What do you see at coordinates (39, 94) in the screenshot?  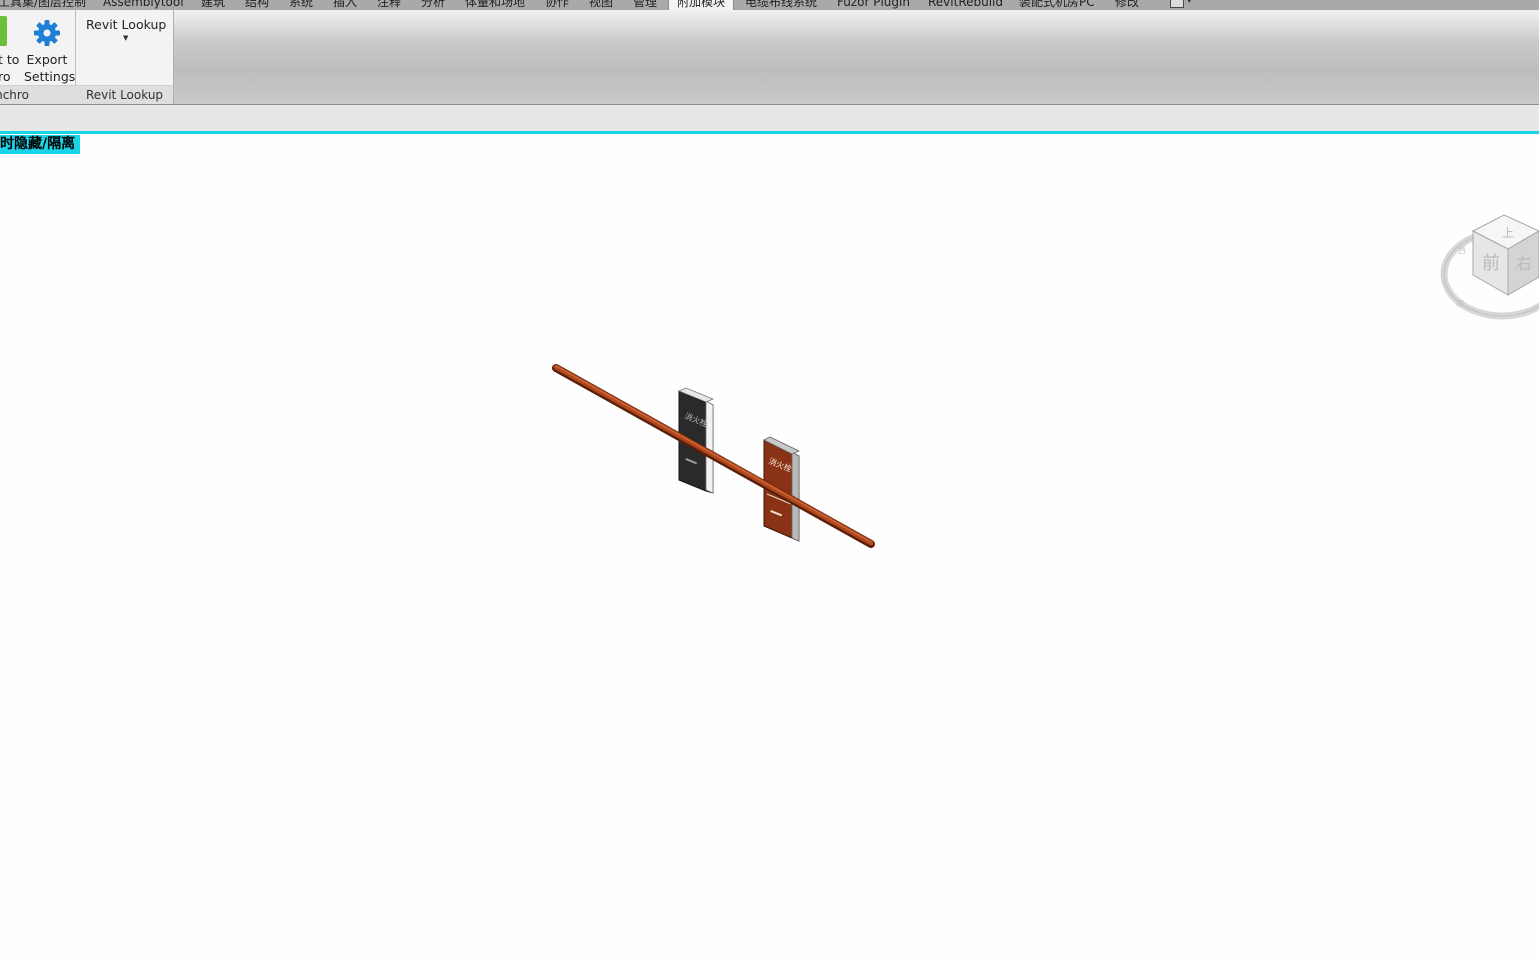 I see `panel-title-synchro: ynchro` at bounding box center [39, 94].